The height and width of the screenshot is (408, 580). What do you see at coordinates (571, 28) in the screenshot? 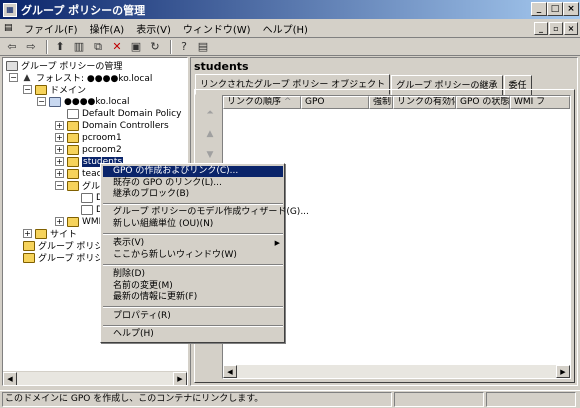
I see `mdi-close-button: ×` at bounding box center [571, 28].